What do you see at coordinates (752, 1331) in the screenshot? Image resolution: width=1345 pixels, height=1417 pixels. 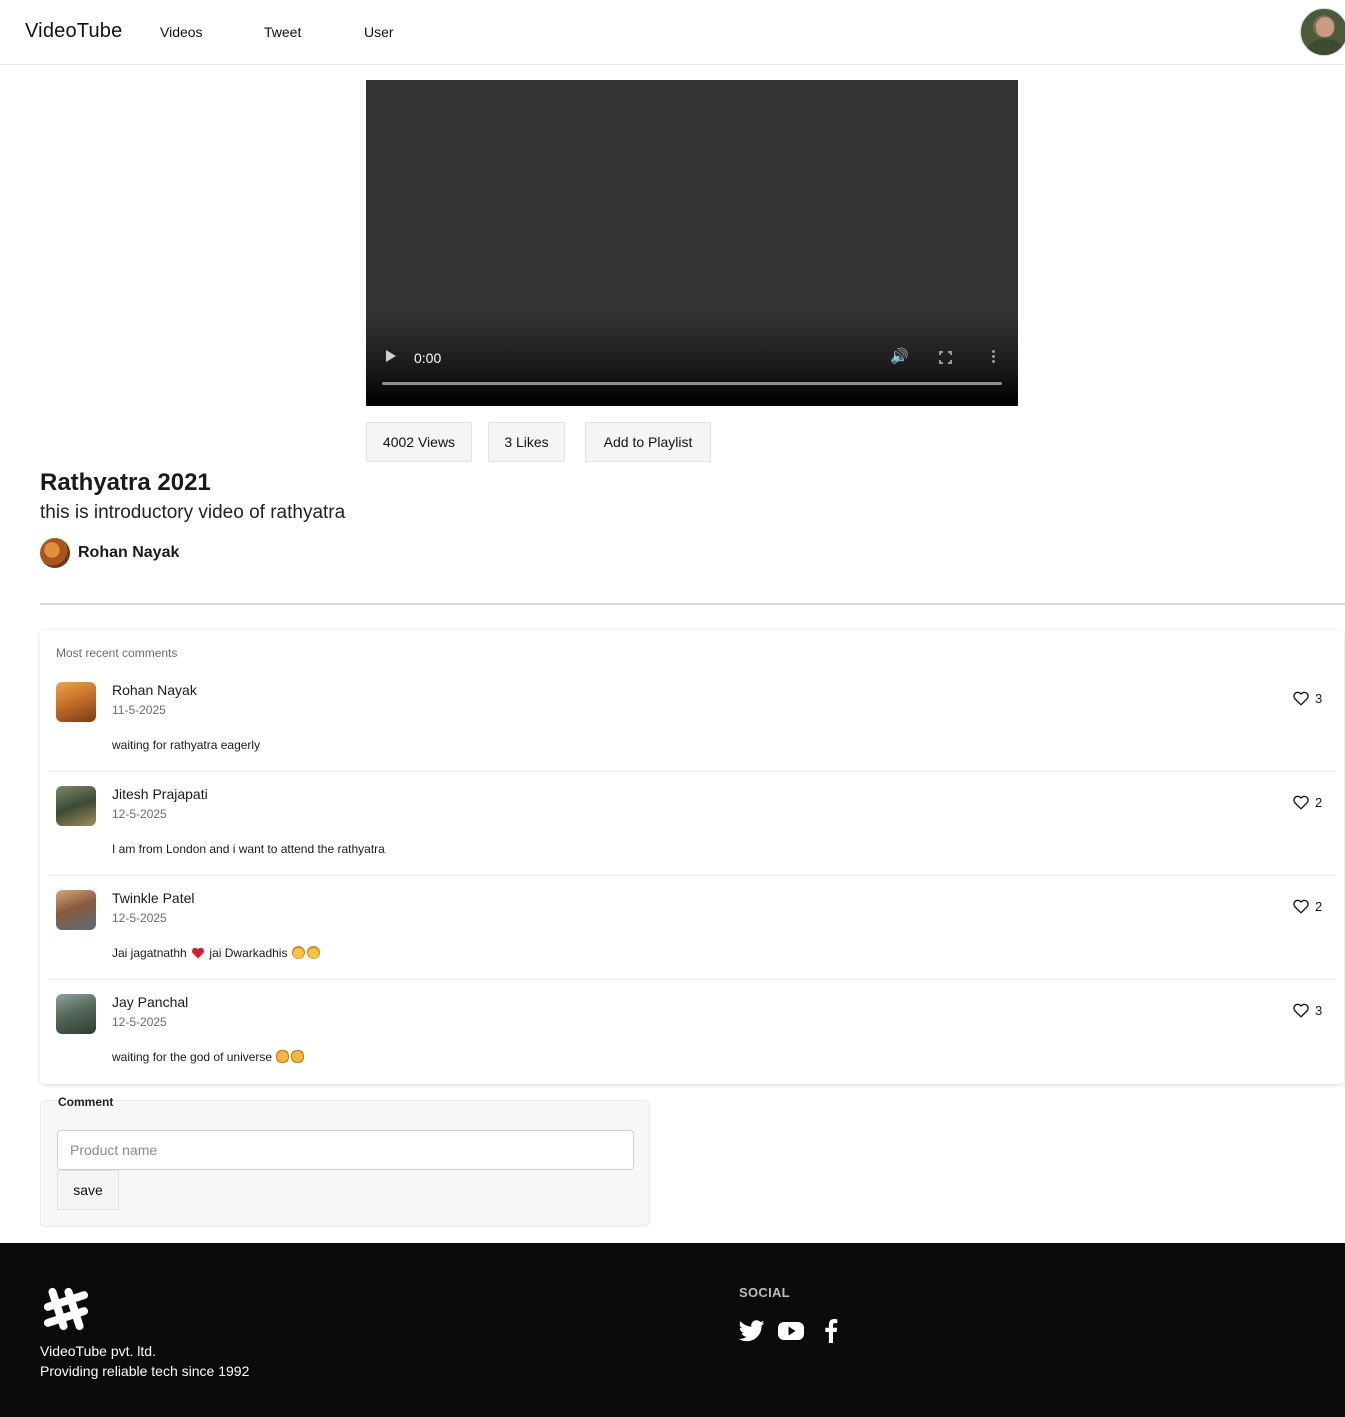 I see `twitter-icon` at bounding box center [752, 1331].